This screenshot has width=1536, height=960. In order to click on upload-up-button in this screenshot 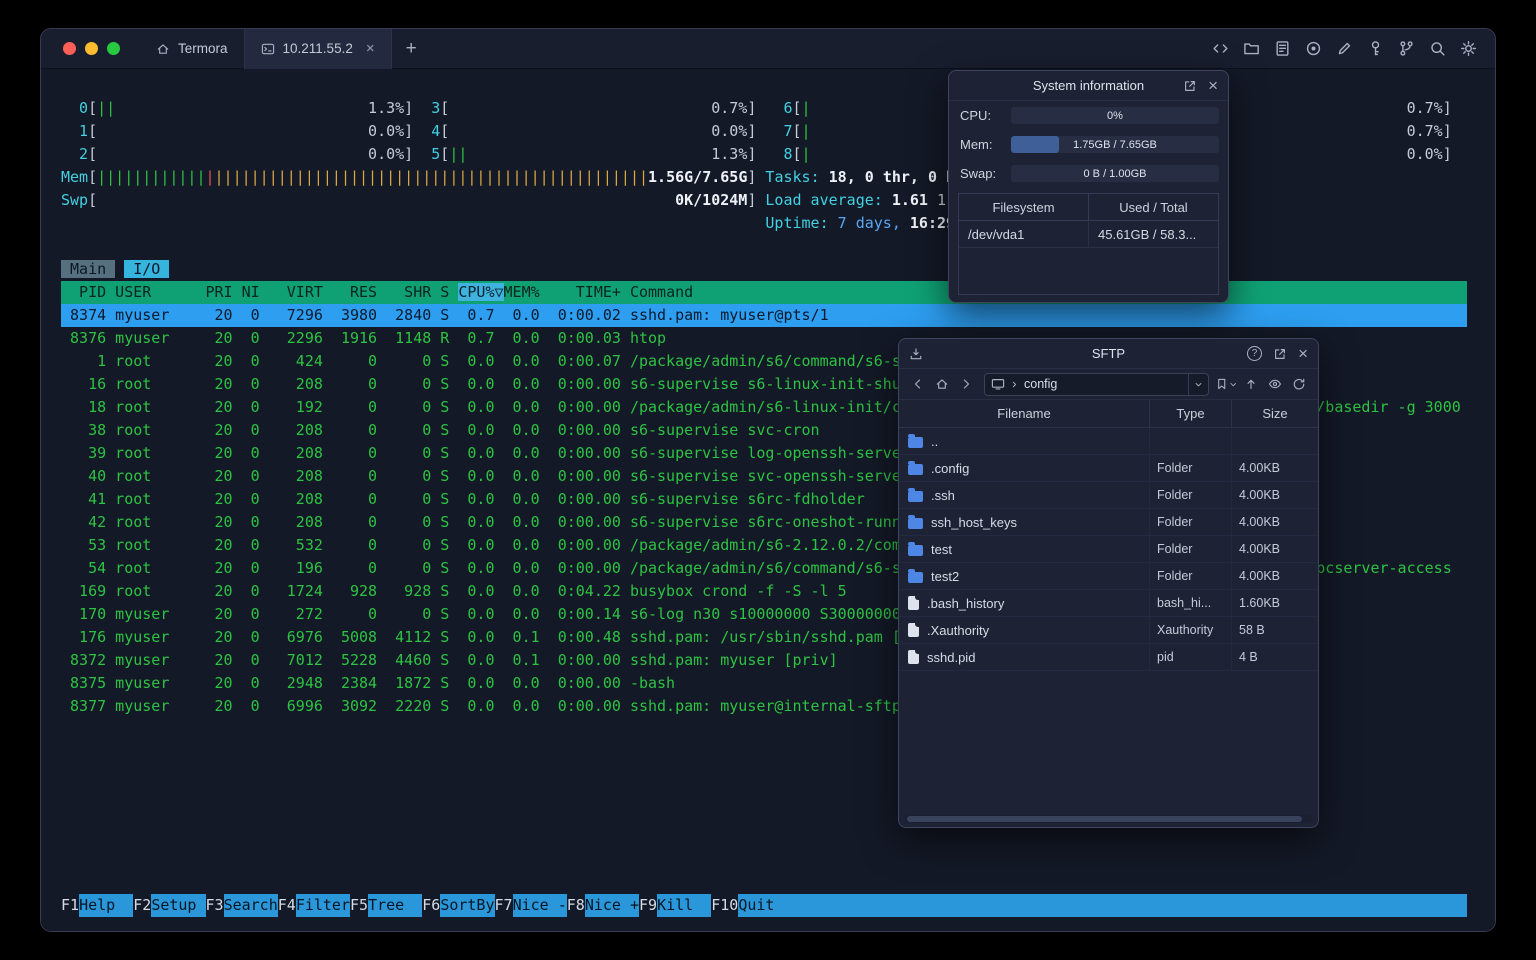, I will do `click(1251, 384)`.